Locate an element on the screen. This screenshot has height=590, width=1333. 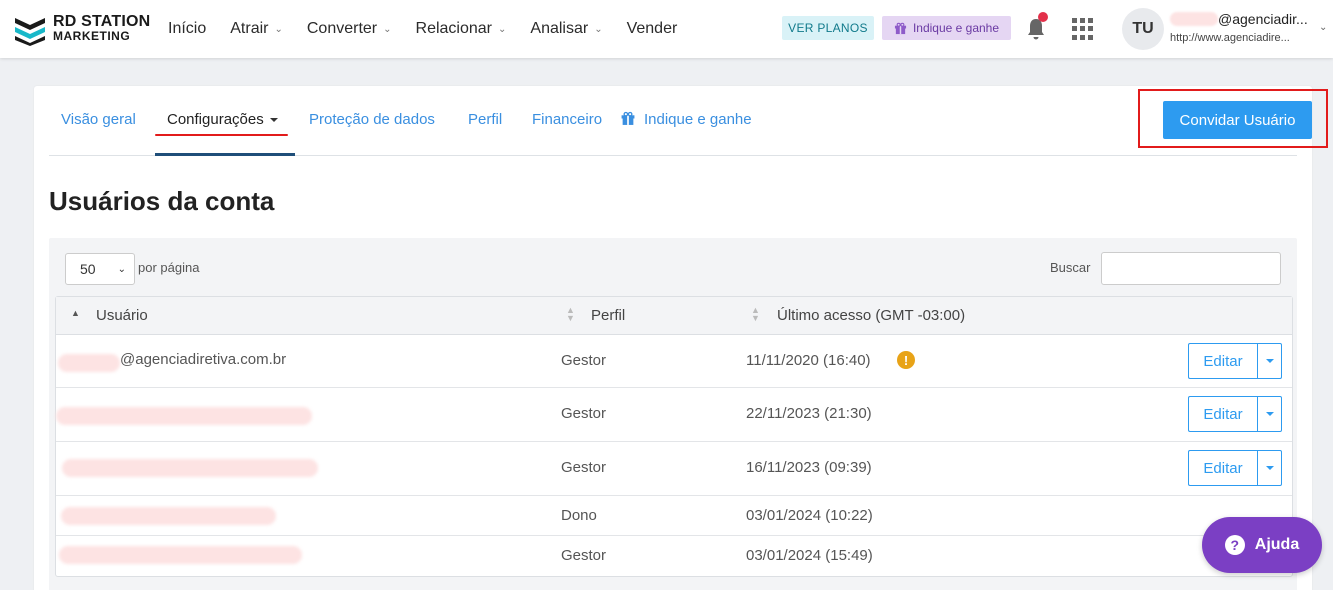
notification-badge is located at coordinates (1043, 17).